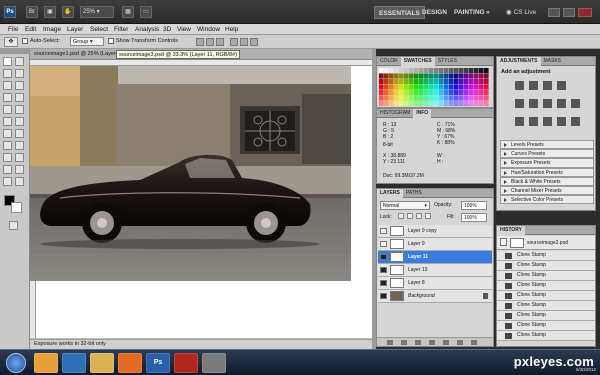 This screenshot has width=600, height=375. Describe the element at coordinates (146, 12) in the screenshot. I see `screen-mode-icon: ▭` at that location.